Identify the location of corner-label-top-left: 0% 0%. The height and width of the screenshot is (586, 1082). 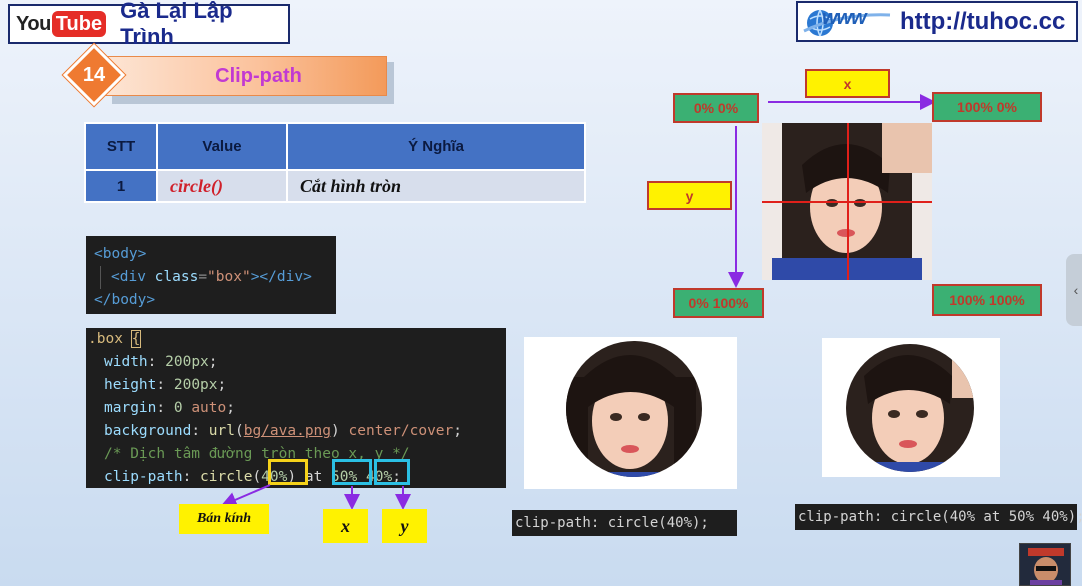
(716, 108).